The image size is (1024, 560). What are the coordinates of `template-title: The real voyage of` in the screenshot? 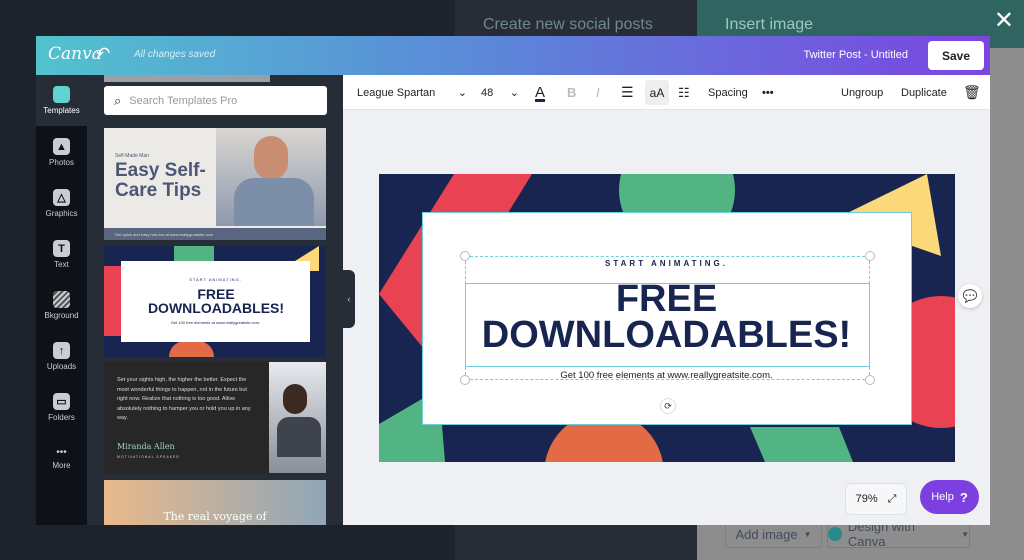 It's located at (215, 516).